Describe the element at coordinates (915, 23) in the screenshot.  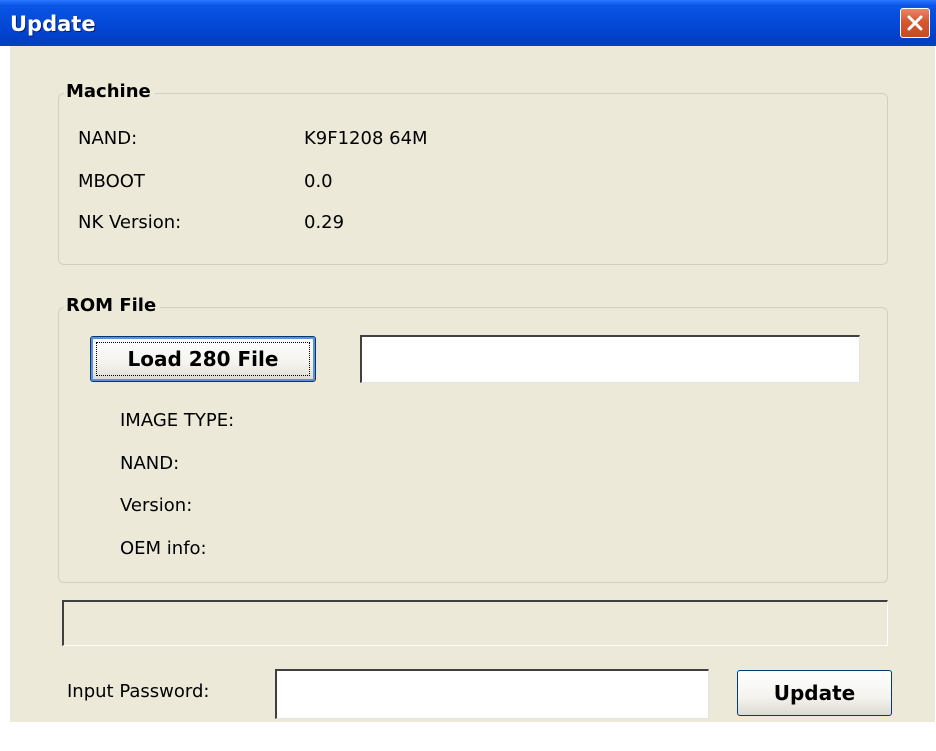
I see `close-button` at that location.